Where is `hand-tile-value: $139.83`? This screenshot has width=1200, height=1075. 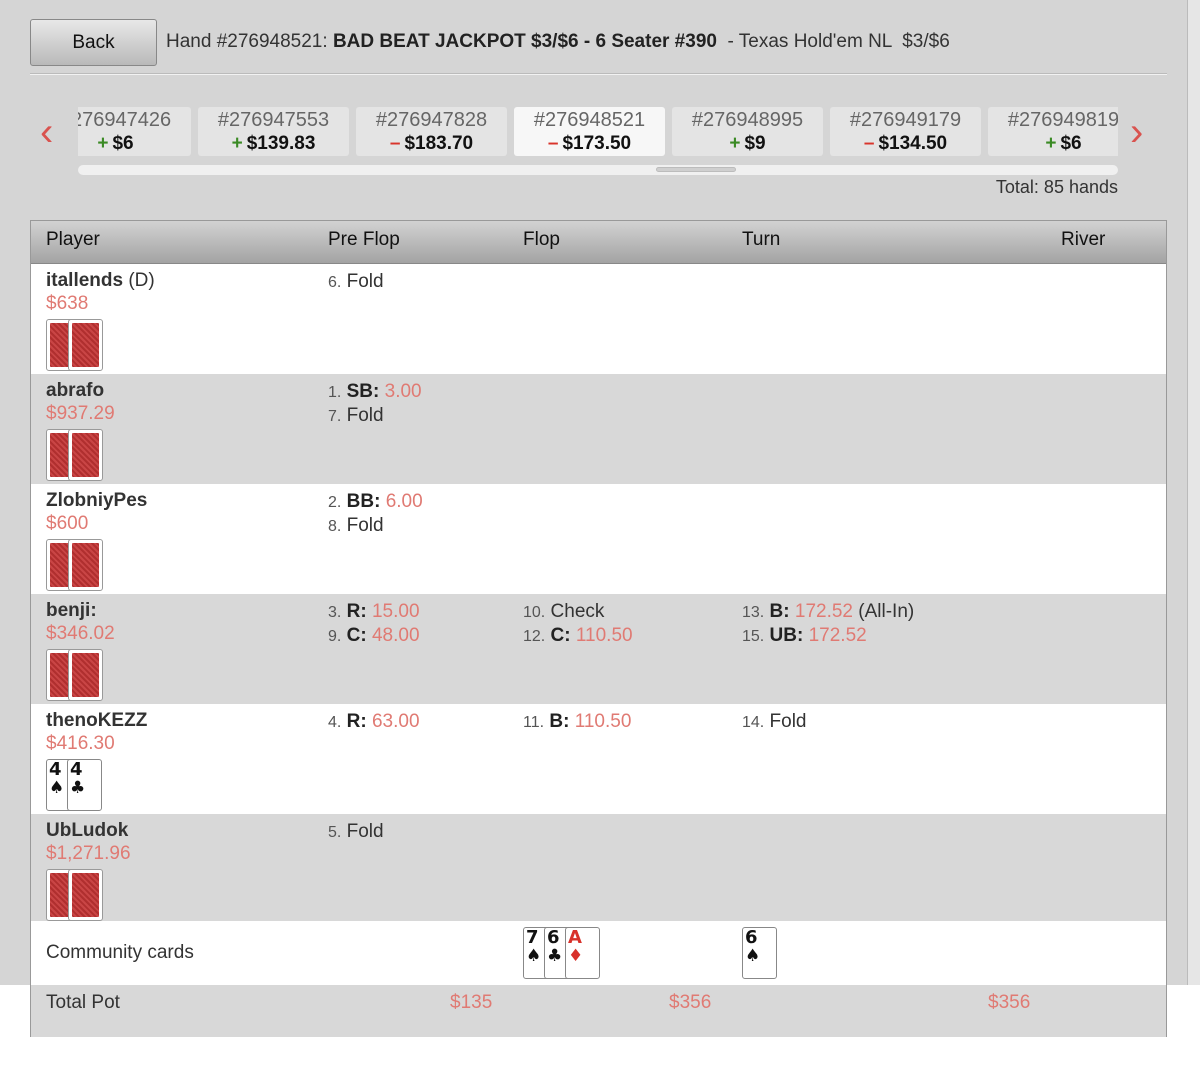
hand-tile-value: $139.83 is located at coordinates (281, 143).